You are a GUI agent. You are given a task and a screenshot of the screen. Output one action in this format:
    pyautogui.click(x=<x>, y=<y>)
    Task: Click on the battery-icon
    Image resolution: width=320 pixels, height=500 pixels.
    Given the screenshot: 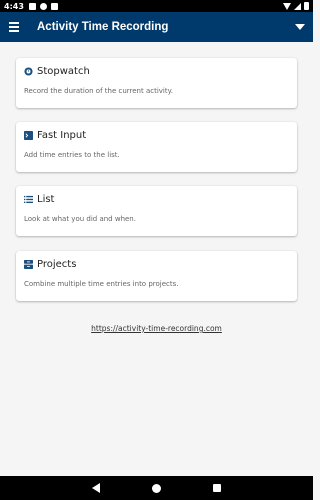 What is the action you would take?
    pyautogui.click(x=306, y=6)
    